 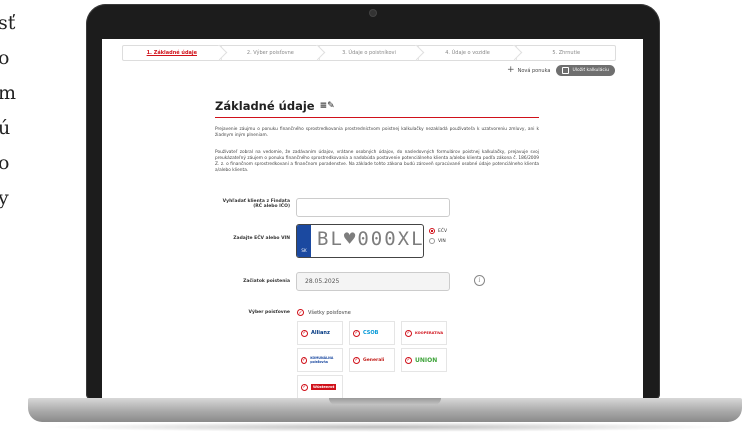 I want to click on insurer-card-allianz: ✓ Allianz, so click(x=320, y=333).